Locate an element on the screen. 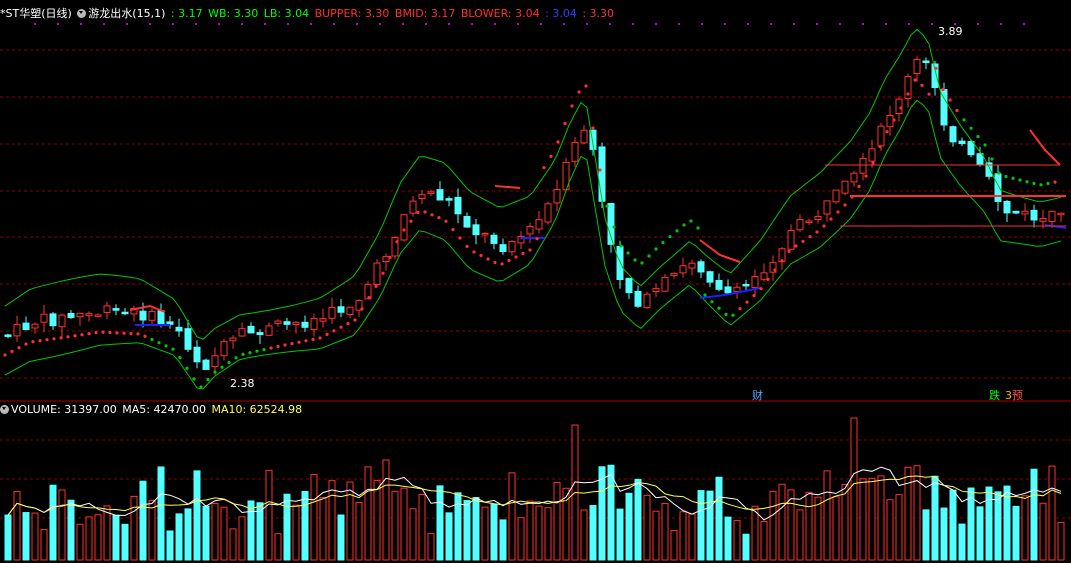 The width and height of the screenshot is (1071, 563). drop-marker: 跌 is located at coordinates (994, 395).